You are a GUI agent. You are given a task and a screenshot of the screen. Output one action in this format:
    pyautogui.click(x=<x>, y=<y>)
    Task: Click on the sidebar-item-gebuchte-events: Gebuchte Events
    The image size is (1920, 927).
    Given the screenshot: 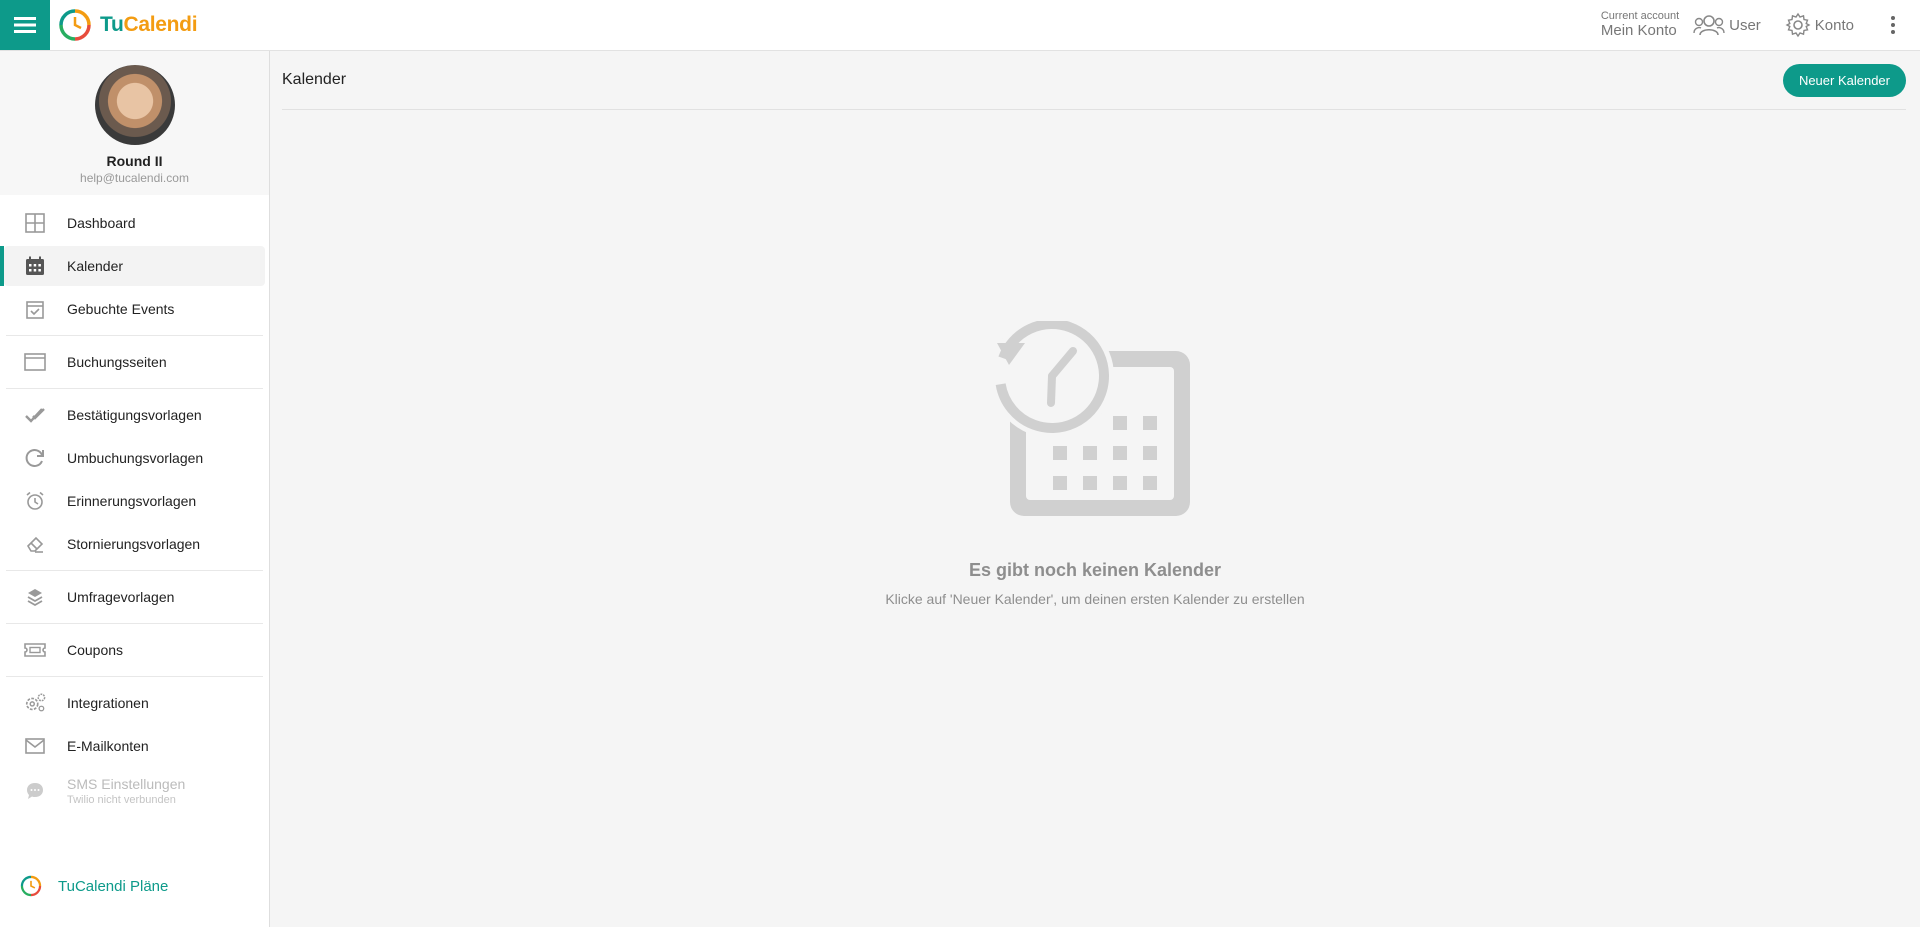 What is the action you would take?
    pyautogui.click(x=134, y=309)
    